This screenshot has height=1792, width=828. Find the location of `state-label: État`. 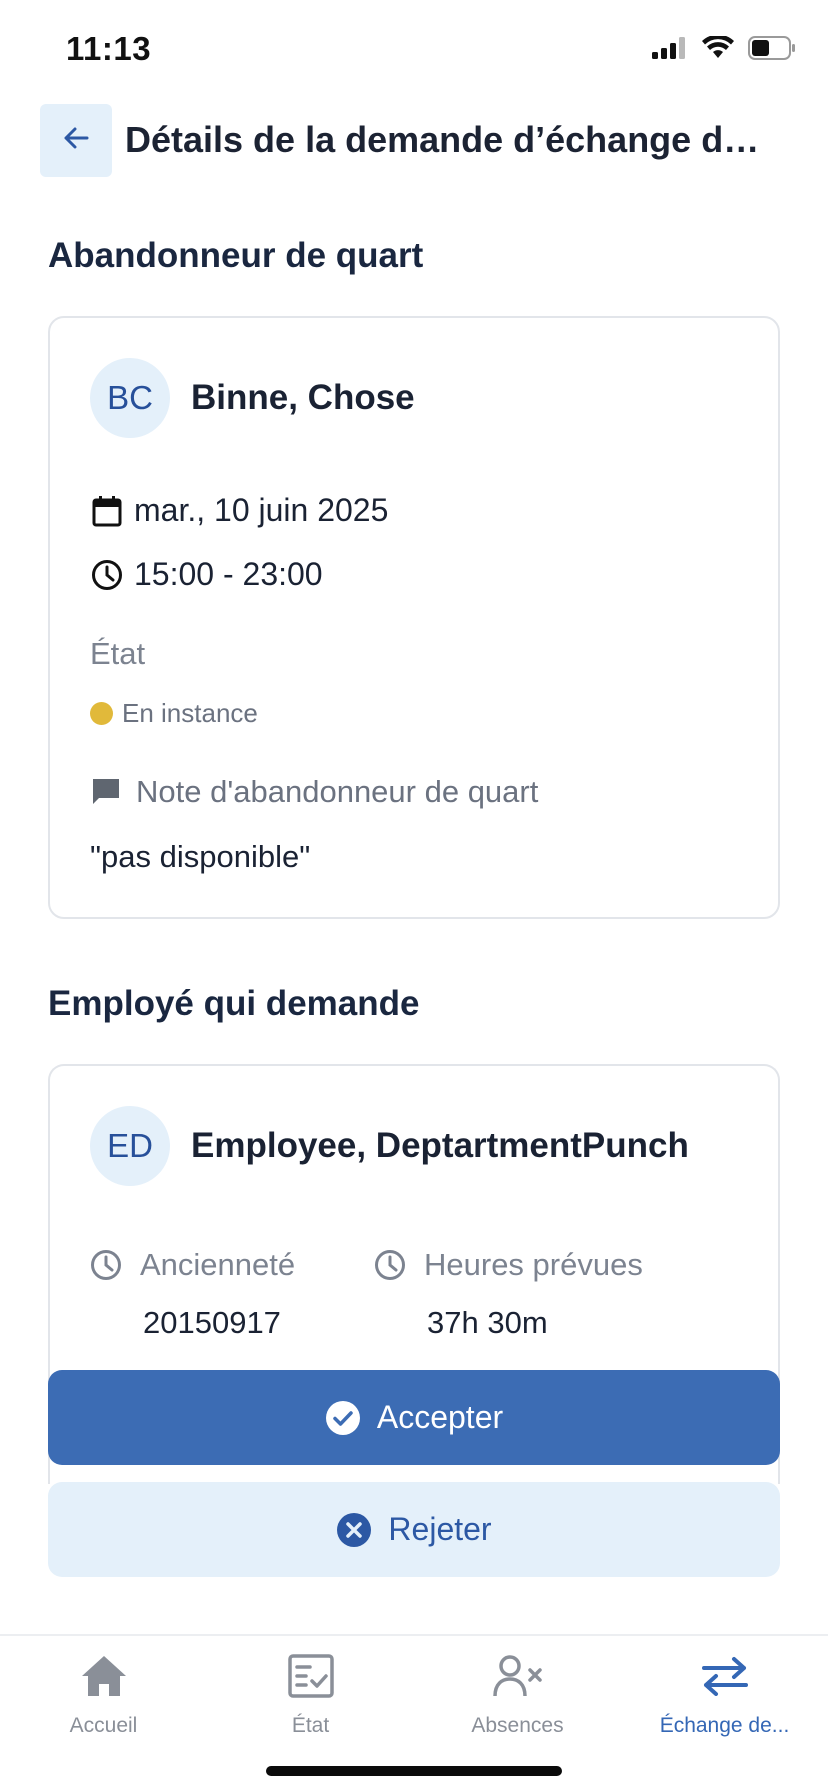

state-label: État is located at coordinates (118, 653).